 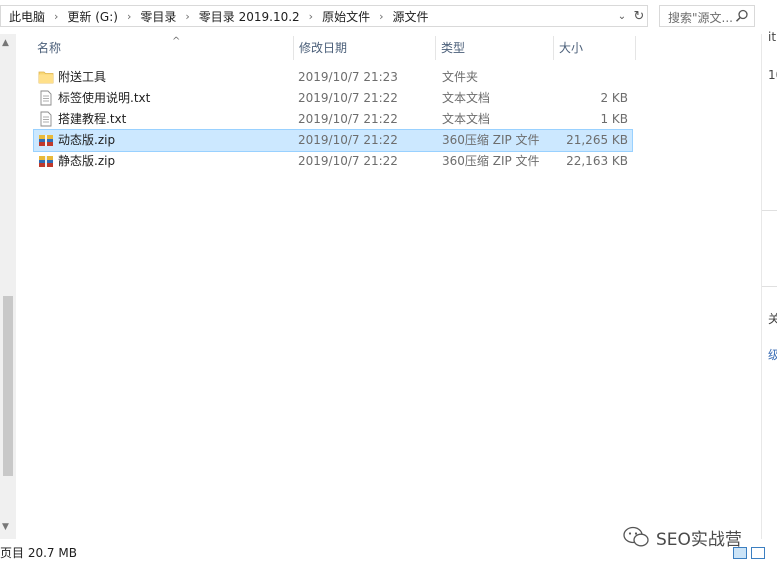 What do you see at coordinates (614, 98) in the screenshot?
I see `file-size: 2 KB` at bounding box center [614, 98].